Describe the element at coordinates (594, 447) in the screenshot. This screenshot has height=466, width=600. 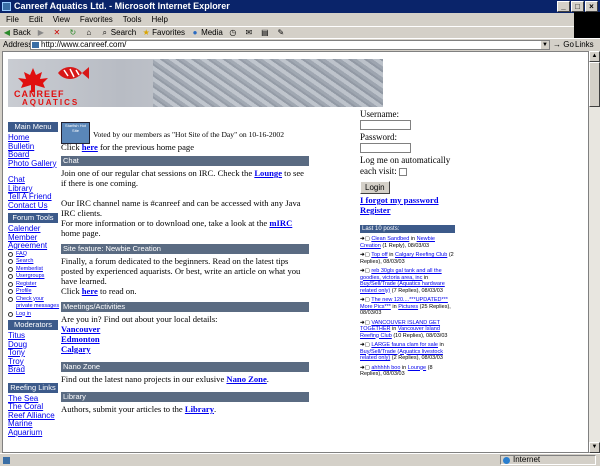
I see `scroll-down-arrow: ▼` at that location.